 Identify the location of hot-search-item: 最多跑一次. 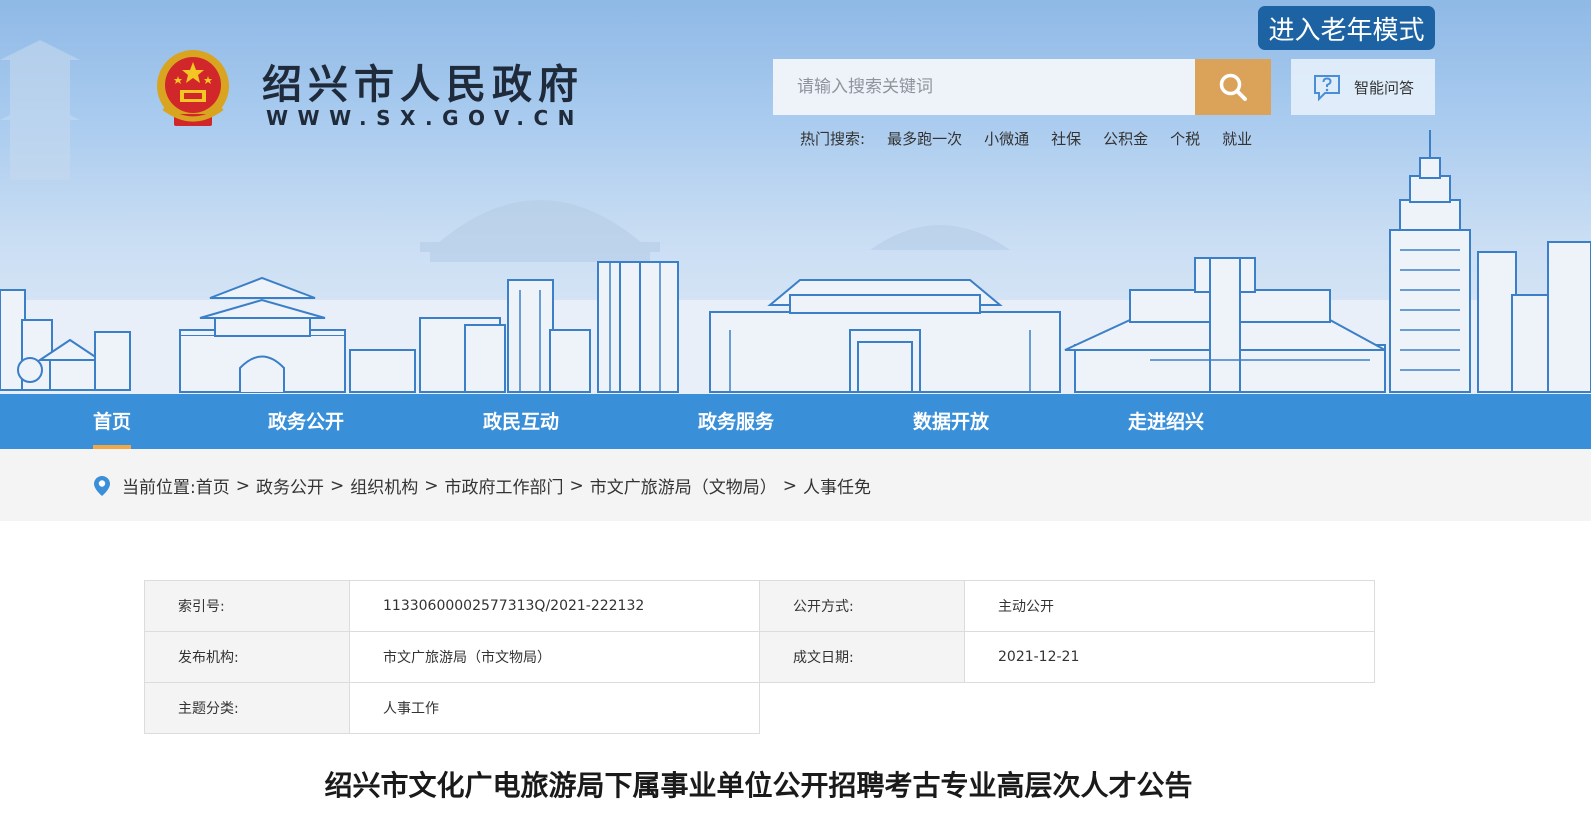
(924, 138).